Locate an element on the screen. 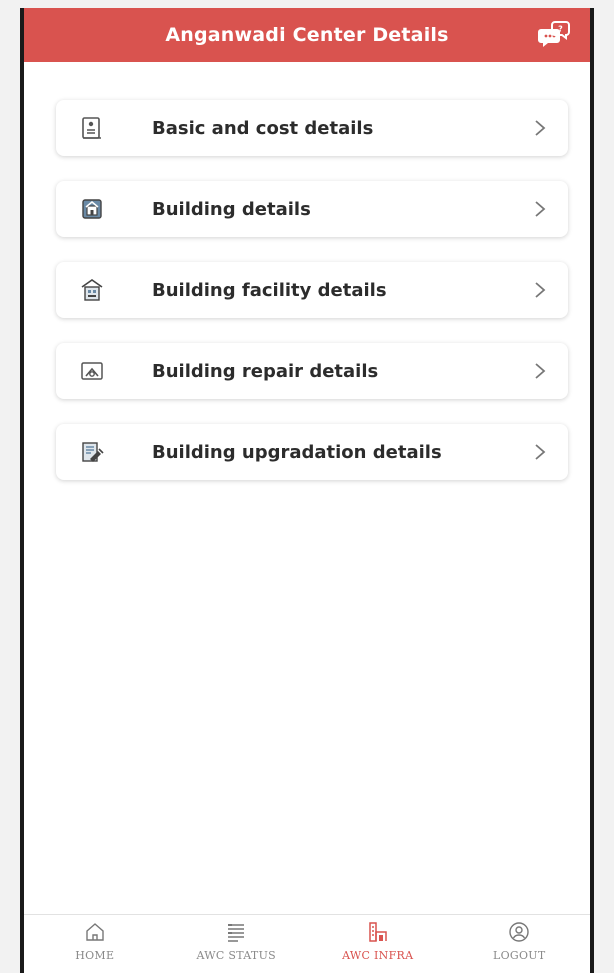  bottom-navigation: HOME AWC STATUS AWC INFRA LOGOUT is located at coordinates (307, 943).